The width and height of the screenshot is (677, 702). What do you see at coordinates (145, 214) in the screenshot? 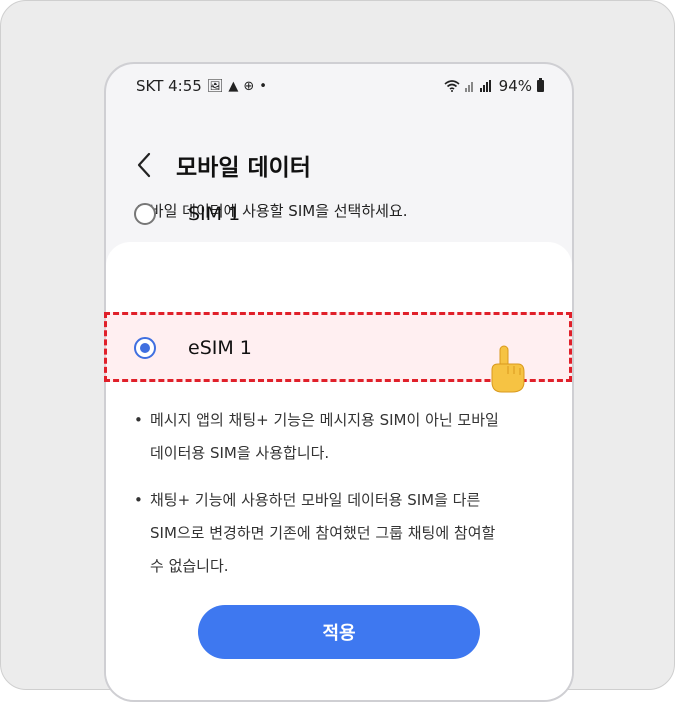
I see `radio-sim1` at bounding box center [145, 214].